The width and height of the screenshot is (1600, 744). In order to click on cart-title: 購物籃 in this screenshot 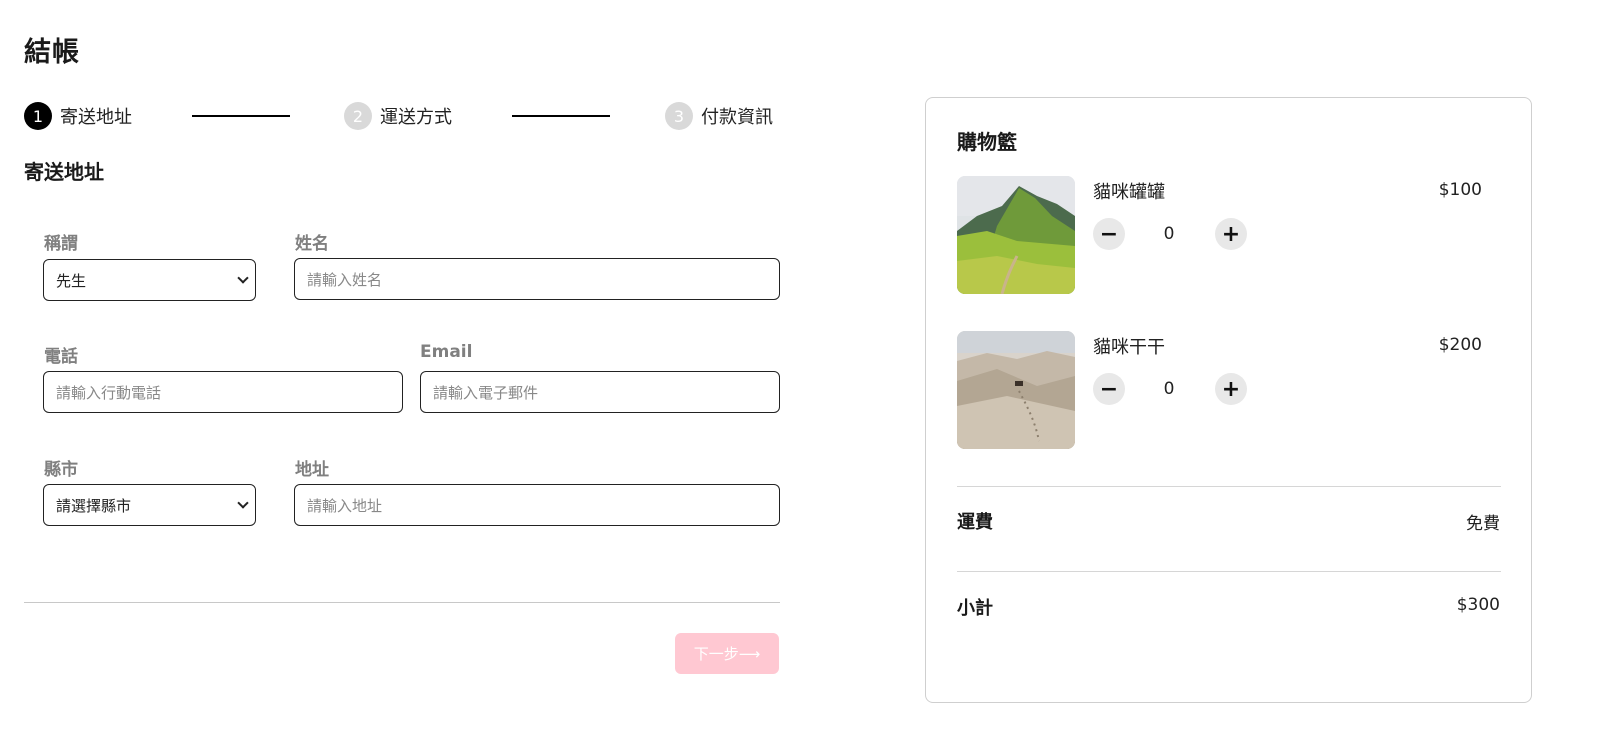, I will do `click(987, 142)`.